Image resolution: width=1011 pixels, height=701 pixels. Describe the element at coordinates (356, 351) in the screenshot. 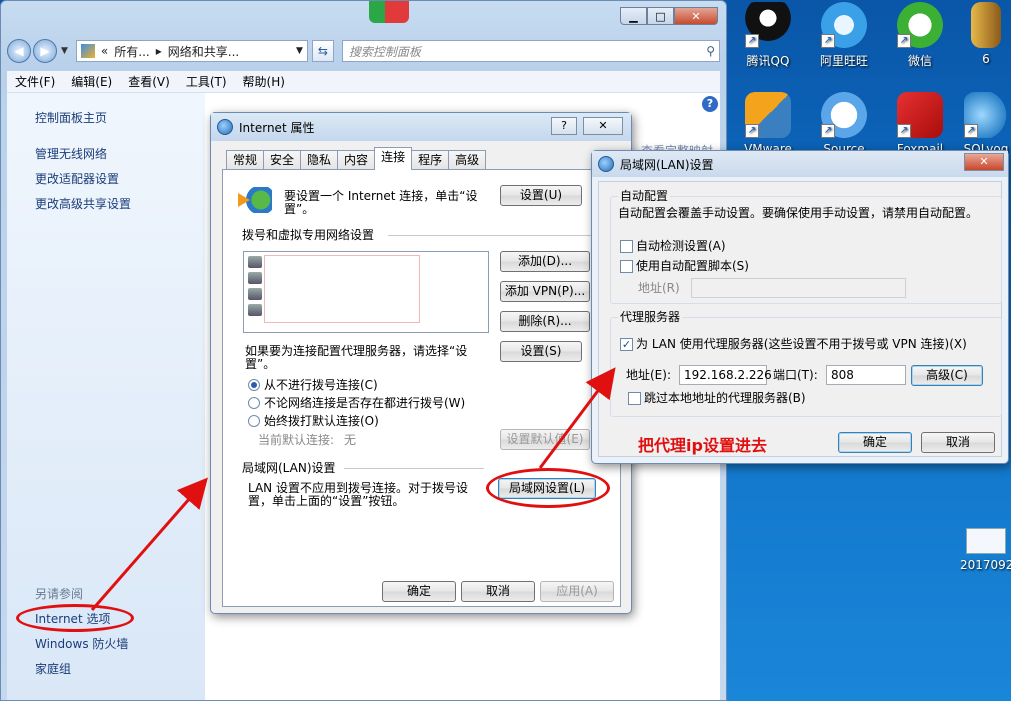

I see `proxy-text-line1: 如果要为连接配置代理服务器，请选择“设` at that location.